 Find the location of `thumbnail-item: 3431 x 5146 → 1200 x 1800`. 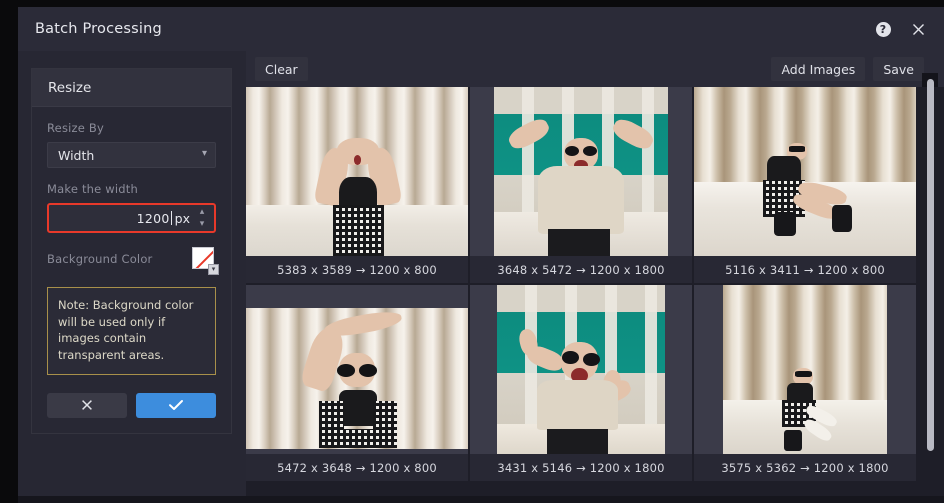

thumbnail-item: 3431 x 5146 → 1200 x 1800 is located at coordinates (581, 383).